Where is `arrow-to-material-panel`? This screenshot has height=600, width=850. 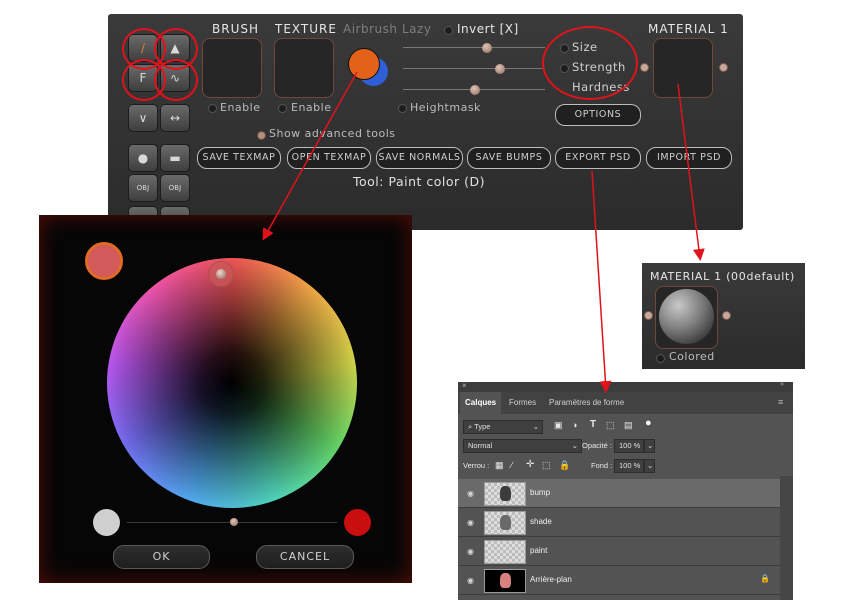
arrow-to-material-panel is located at coordinates (691, 172).